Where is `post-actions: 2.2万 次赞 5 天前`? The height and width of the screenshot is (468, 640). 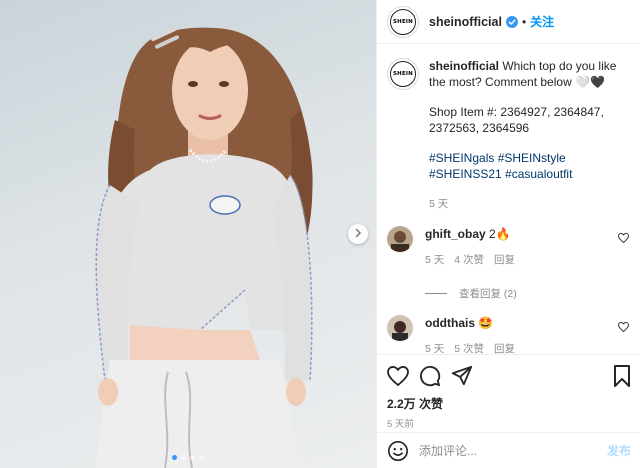 post-actions: 2.2万 次赞 5 天前 is located at coordinates (508, 392).